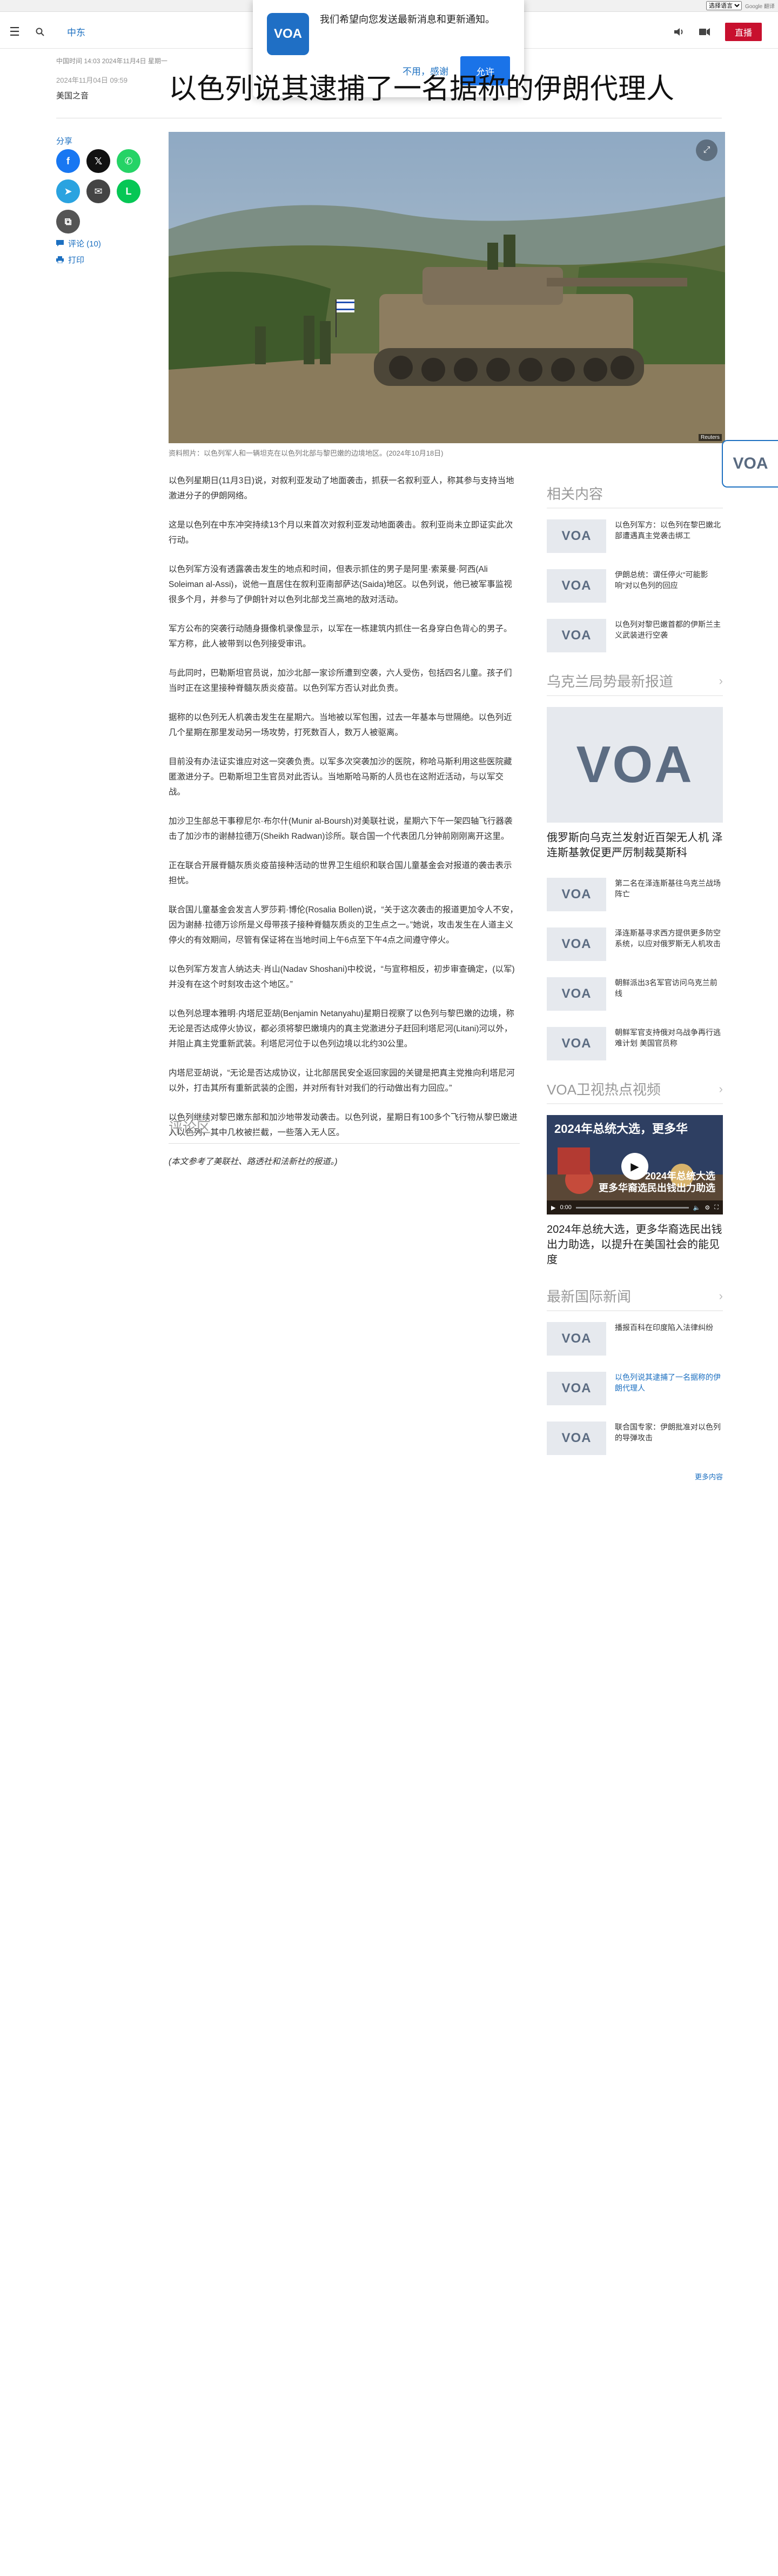  What do you see at coordinates (604, 1090) in the screenshot?
I see `video-section-title: VOA卫视热点视频` at bounding box center [604, 1090].